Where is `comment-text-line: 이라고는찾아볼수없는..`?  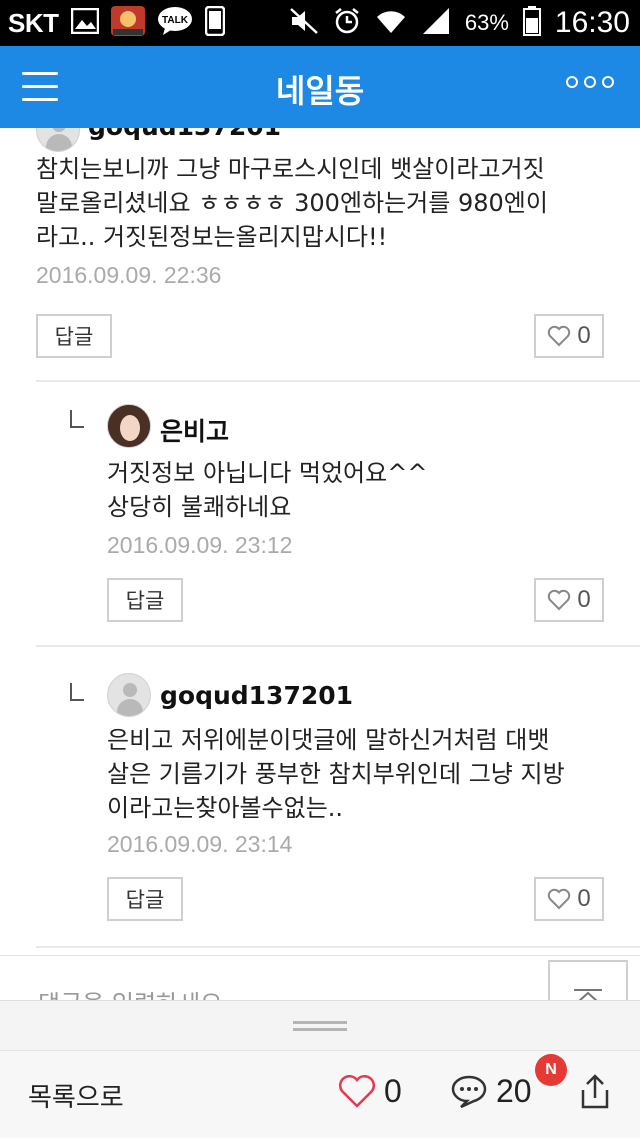 comment-text-line: 이라고는찾아볼수없는.. is located at coordinates (225, 808).